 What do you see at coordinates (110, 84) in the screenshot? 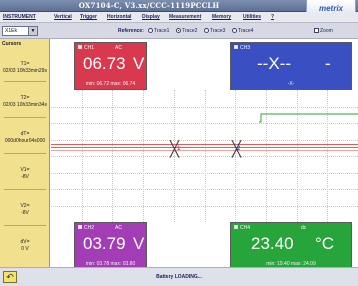
I see `ch1-minmax: min: 06.72 max: 06.74` at bounding box center [110, 84].